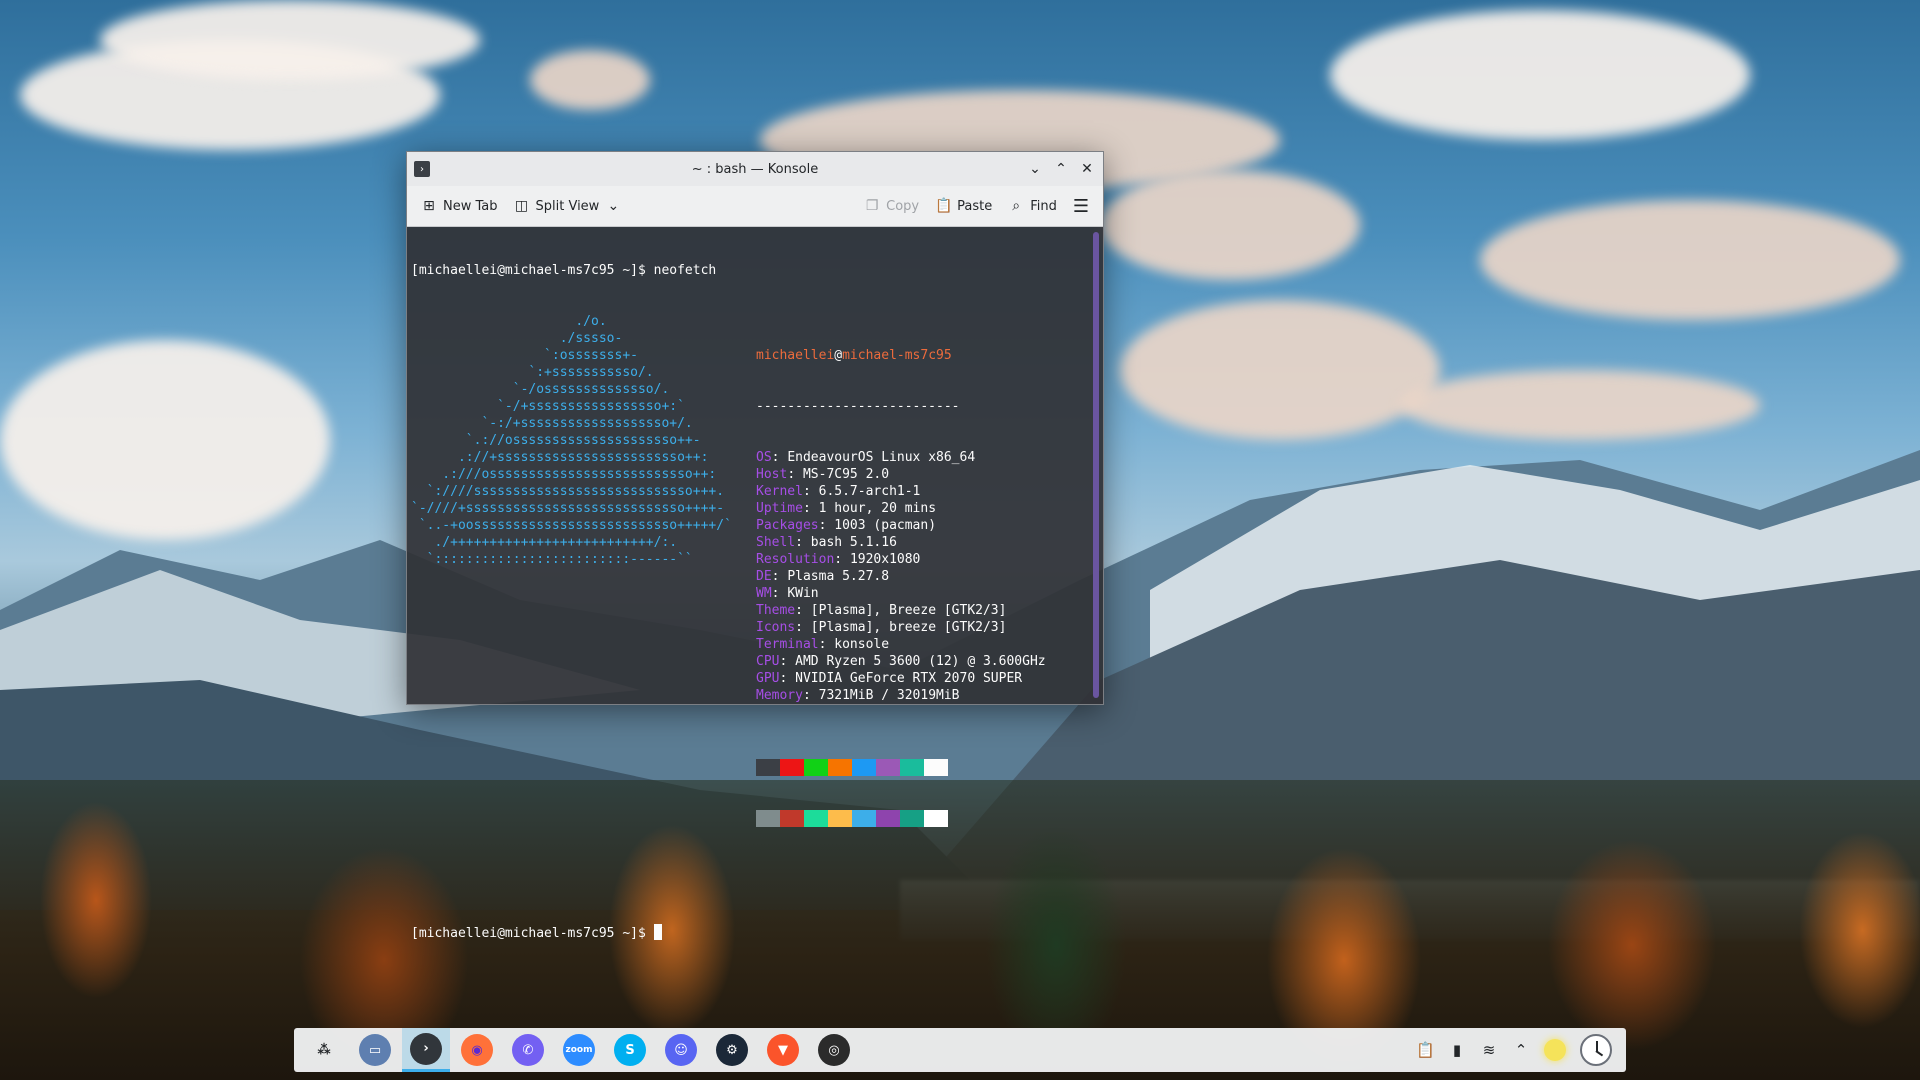 The width and height of the screenshot is (1920, 1080). I want to click on info-line: GPU: NVIDIA GeForce RTX 2070 SUPER, so click(901, 678).